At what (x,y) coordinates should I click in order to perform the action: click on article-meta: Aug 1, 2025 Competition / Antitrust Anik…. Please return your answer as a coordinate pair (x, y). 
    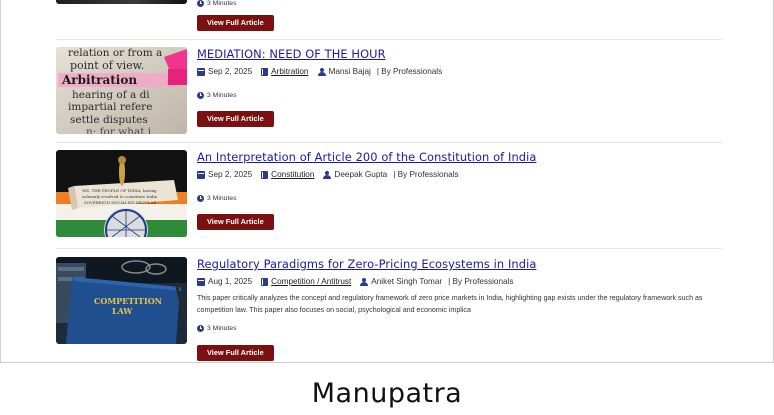
    Looking at the image, I should click on (459, 281).